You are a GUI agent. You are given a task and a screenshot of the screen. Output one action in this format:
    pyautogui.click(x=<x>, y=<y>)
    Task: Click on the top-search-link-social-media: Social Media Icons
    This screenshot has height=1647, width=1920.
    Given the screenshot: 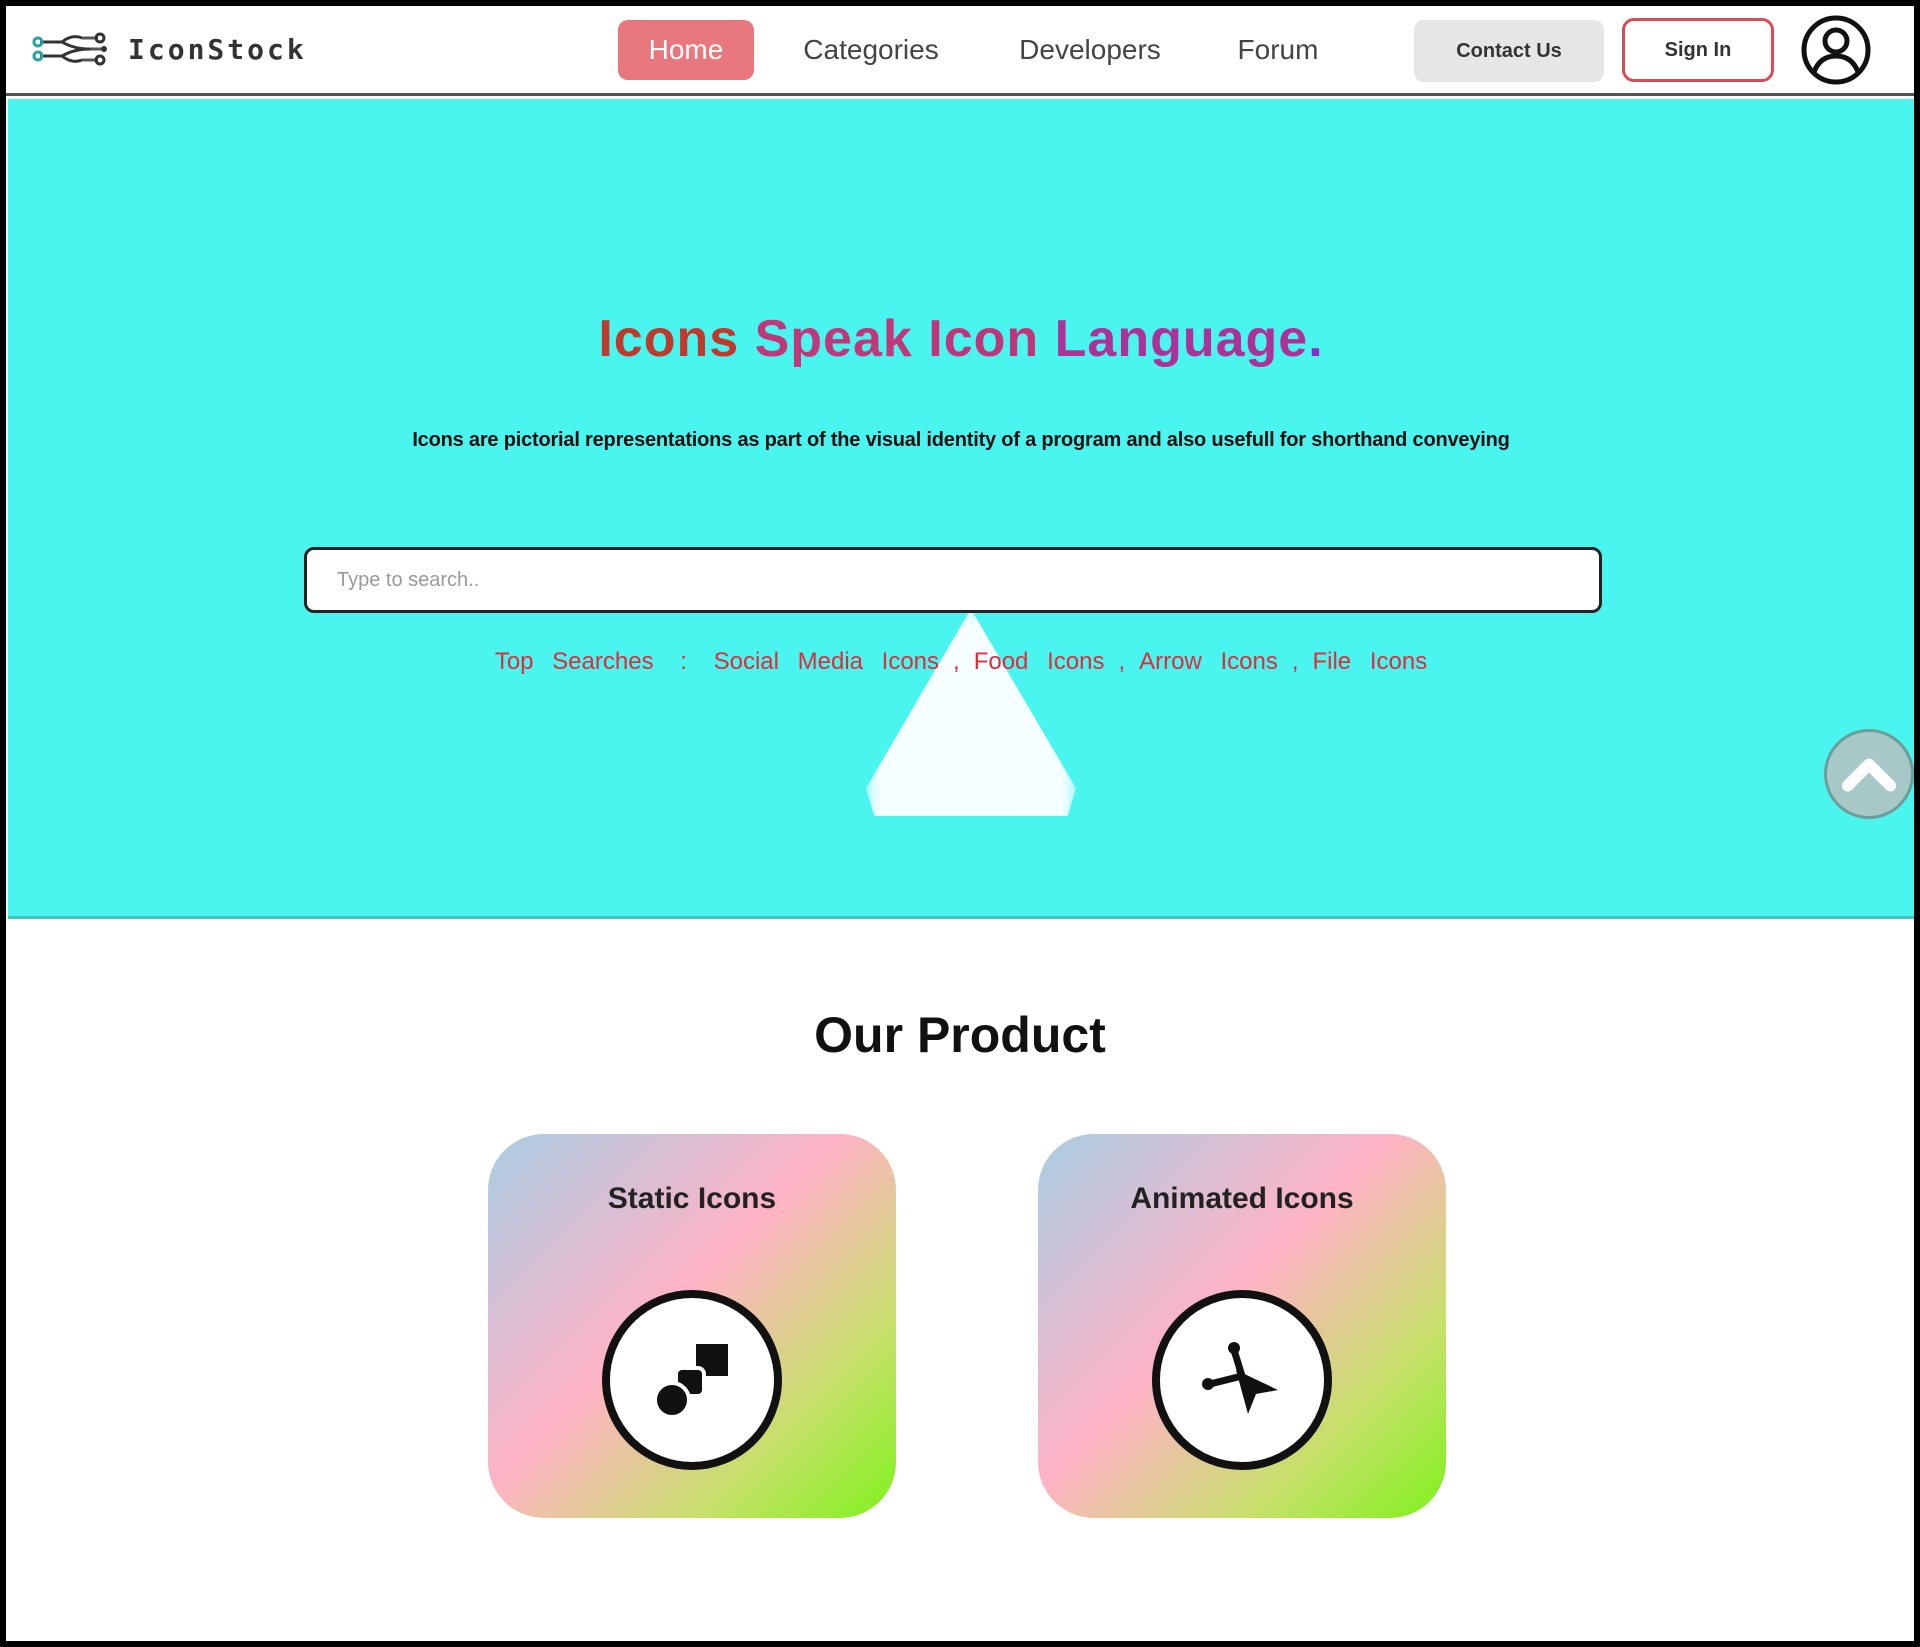 What is the action you would take?
    pyautogui.click(x=826, y=661)
    